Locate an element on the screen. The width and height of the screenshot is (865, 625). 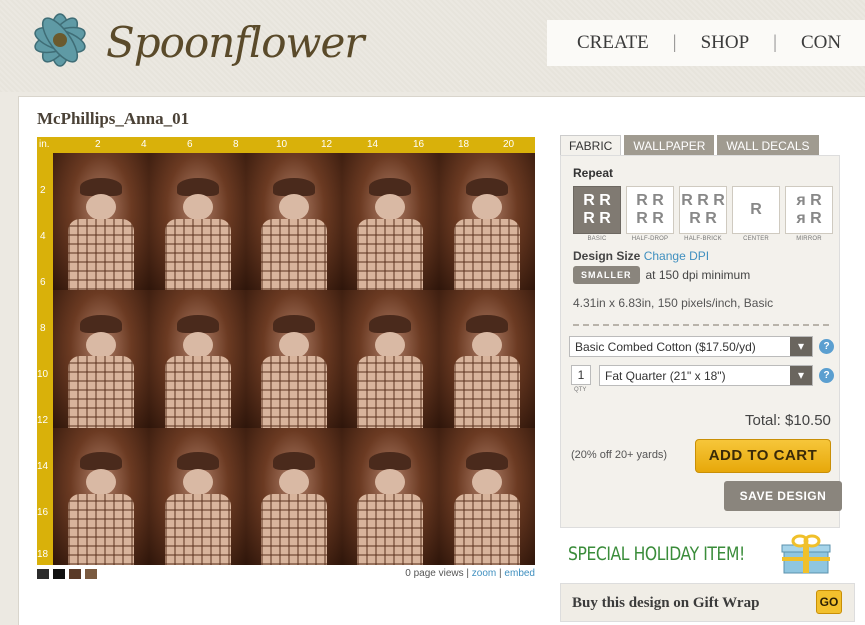
zoom-link: zoom is located at coordinates (484, 573).